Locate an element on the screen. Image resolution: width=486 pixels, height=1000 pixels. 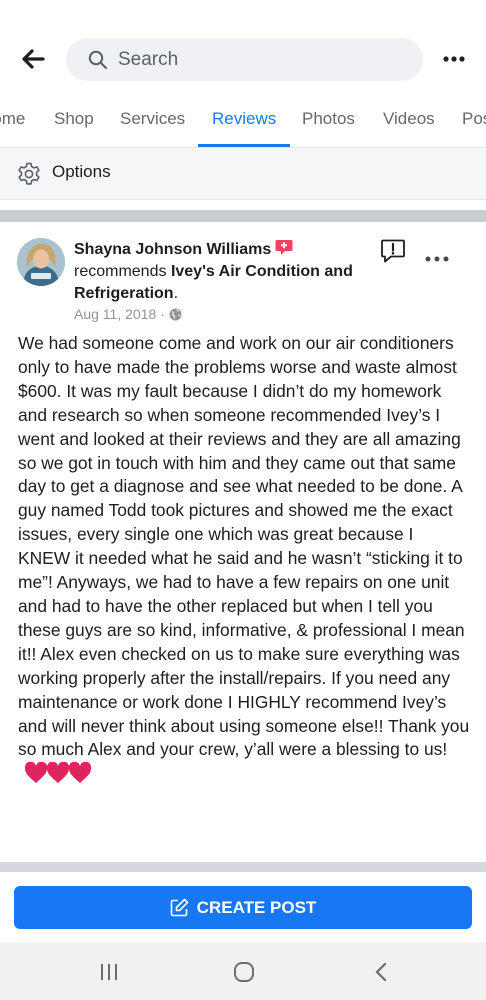
post-date: Aug 11, 2018 is located at coordinates (115, 314).